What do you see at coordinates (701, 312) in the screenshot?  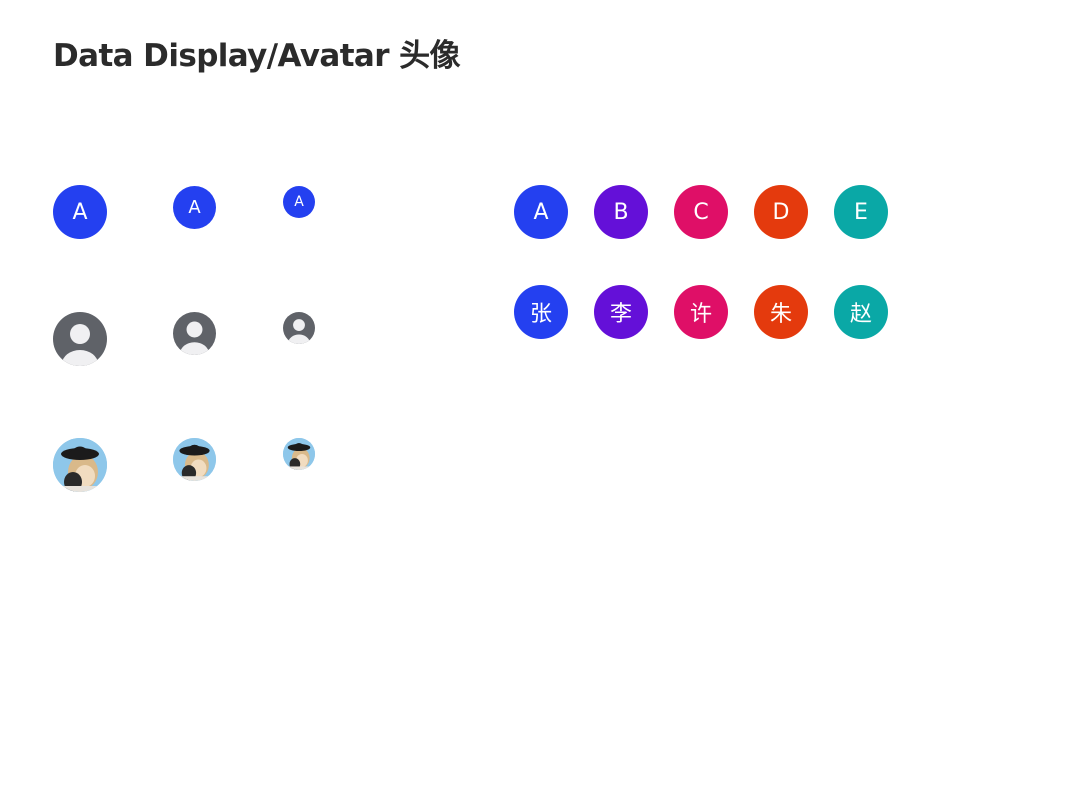 I see `avatar-name-xu: 许` at bounding box center [701, 312].